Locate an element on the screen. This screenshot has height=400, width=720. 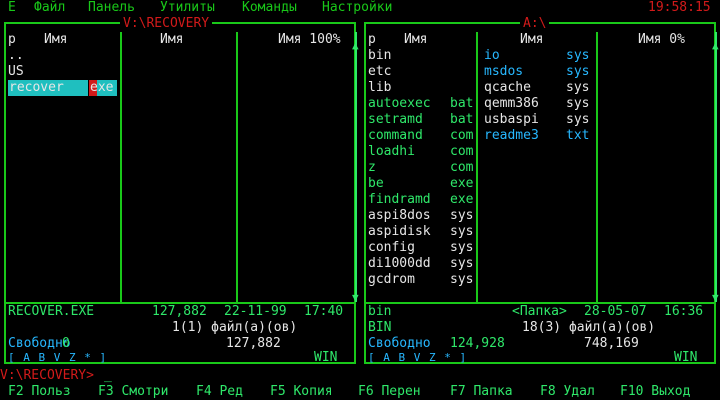
command-cursor: _ is located at coordinates (108, 375).